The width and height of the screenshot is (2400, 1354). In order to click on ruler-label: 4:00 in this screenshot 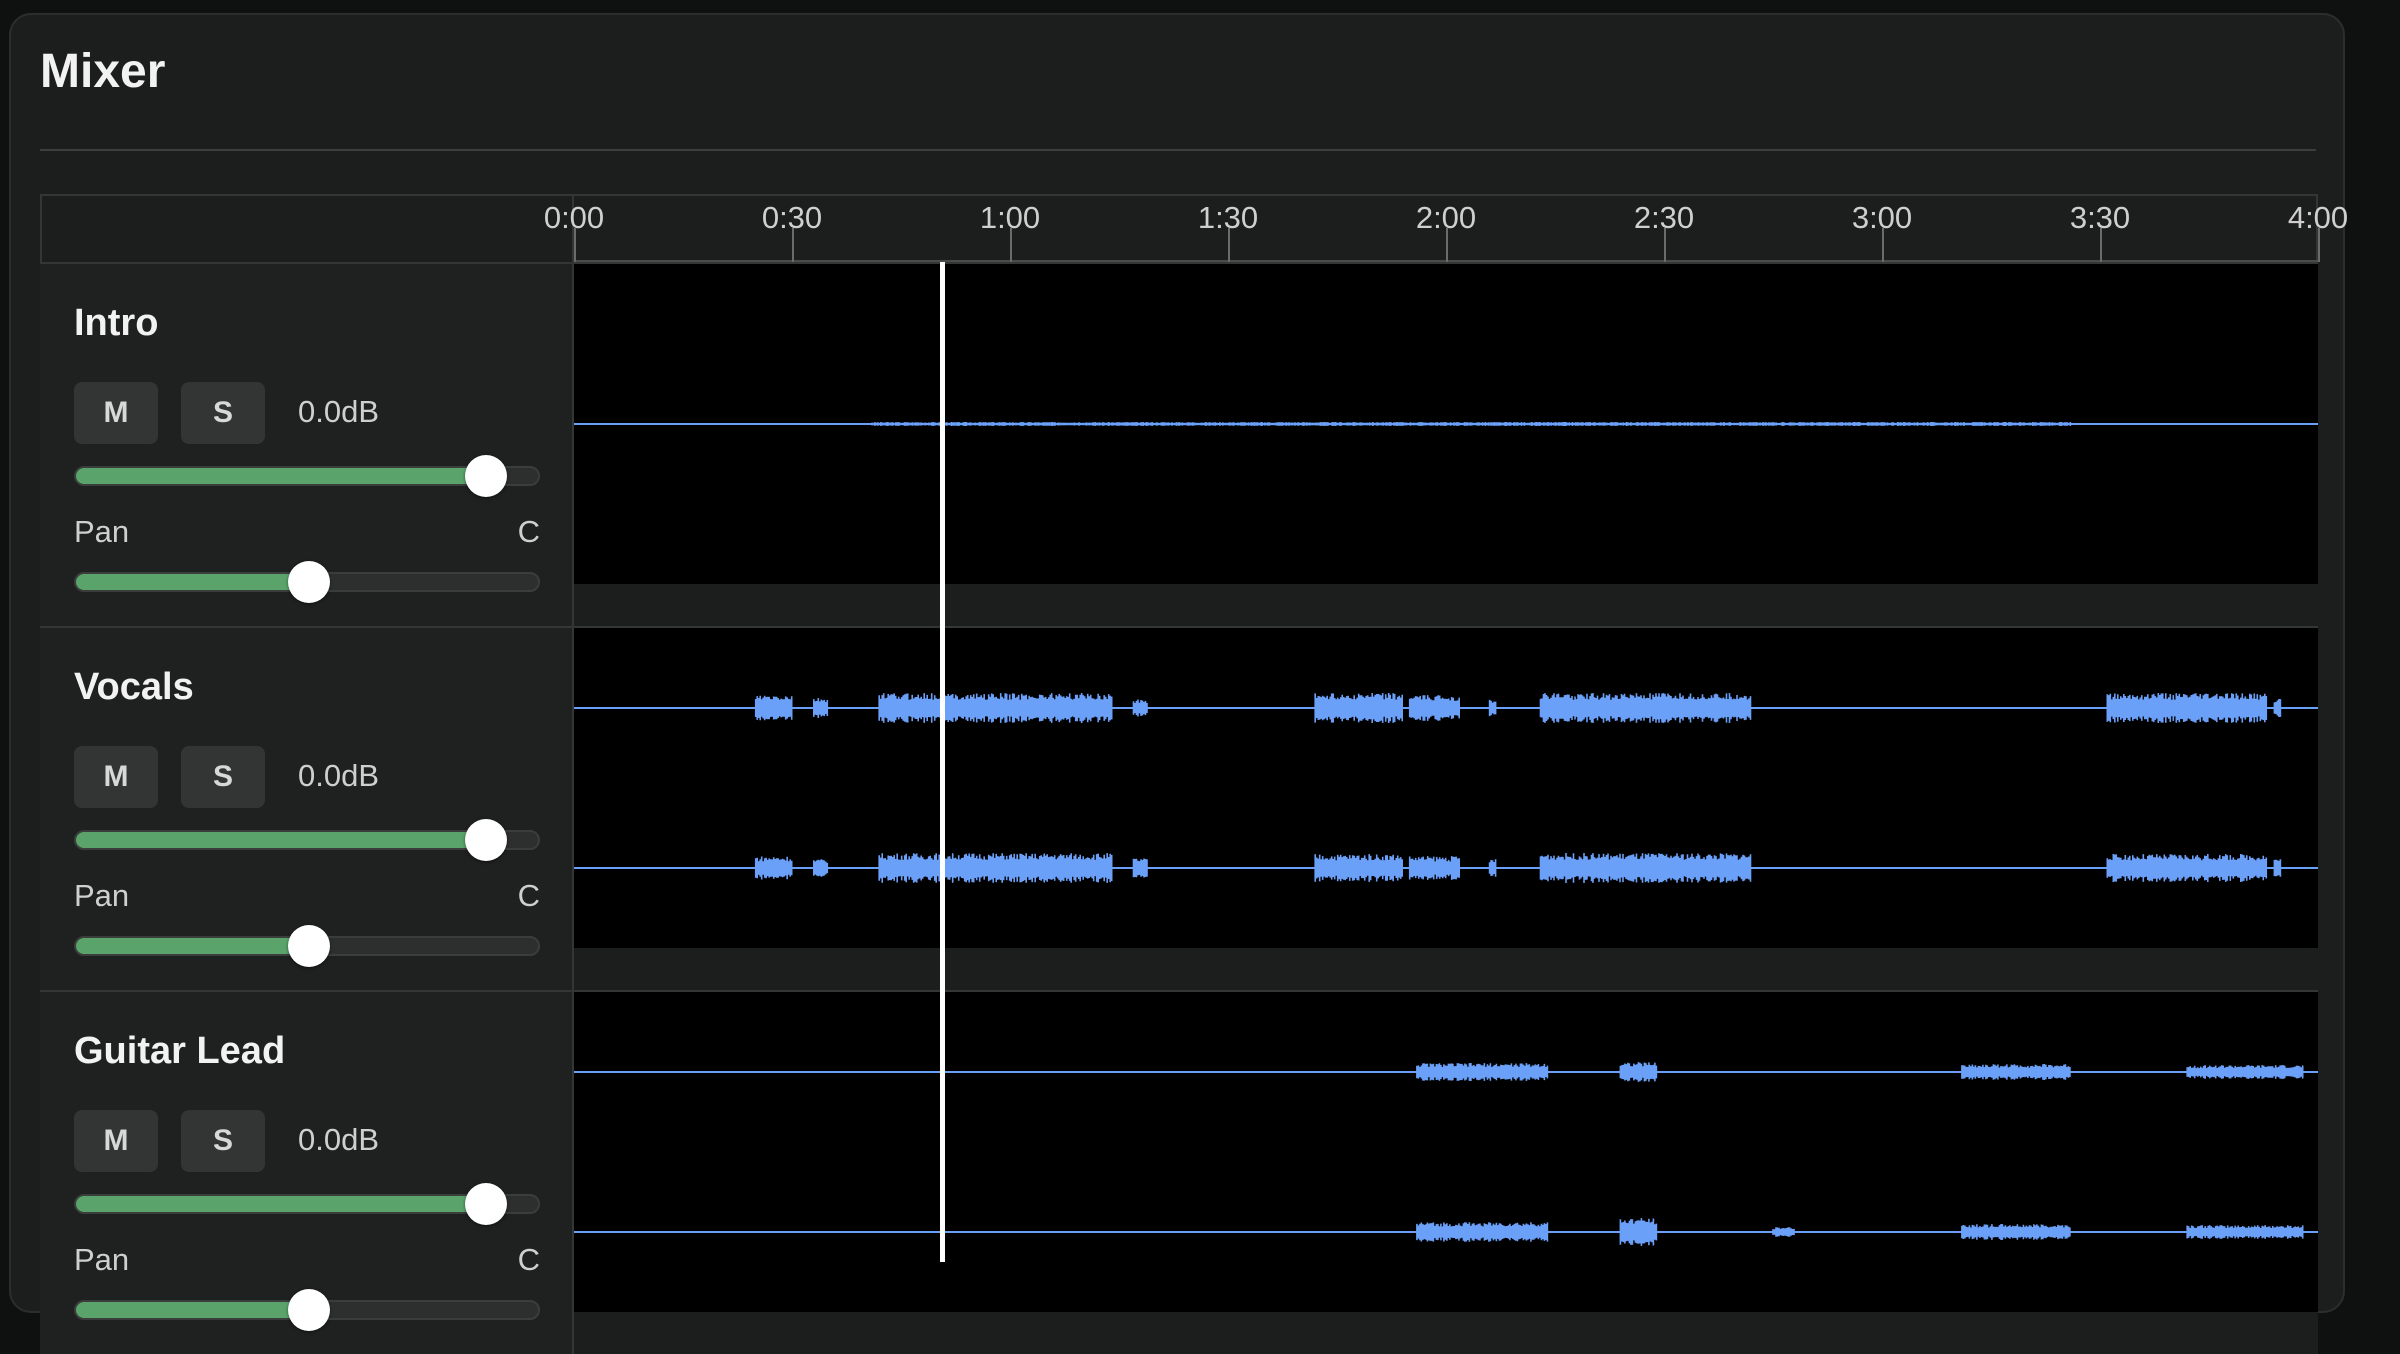, I will do `click(2318, 217)`.